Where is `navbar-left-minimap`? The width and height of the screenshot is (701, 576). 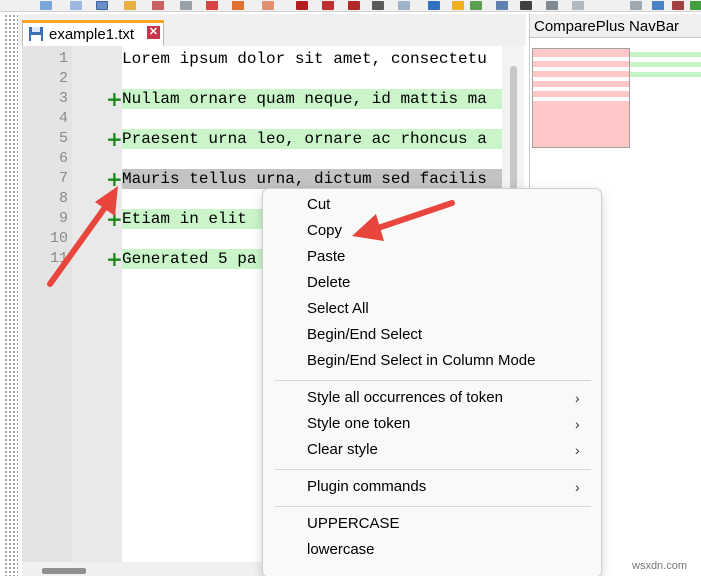
navbar-left-minimap is located at coordinates (581, 98).